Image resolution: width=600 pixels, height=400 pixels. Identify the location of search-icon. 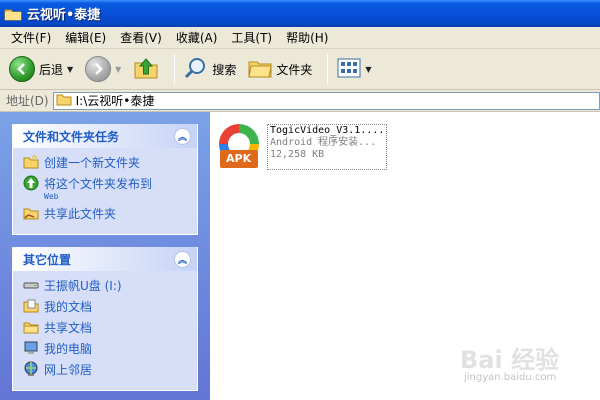
(196, 69).